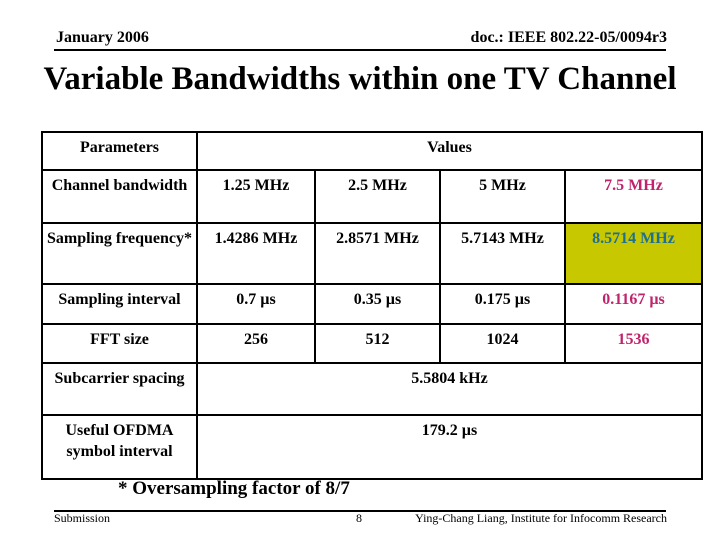 Image resolution: width=720 pixels, height=540 pixels. I want to click on value-cell: 0.35 µs, so click(377, 304).